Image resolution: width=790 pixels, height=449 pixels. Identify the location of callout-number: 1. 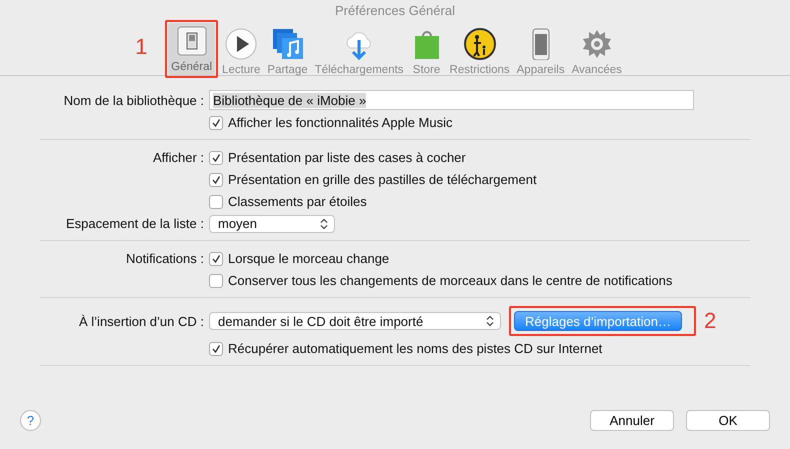
(141, 47).